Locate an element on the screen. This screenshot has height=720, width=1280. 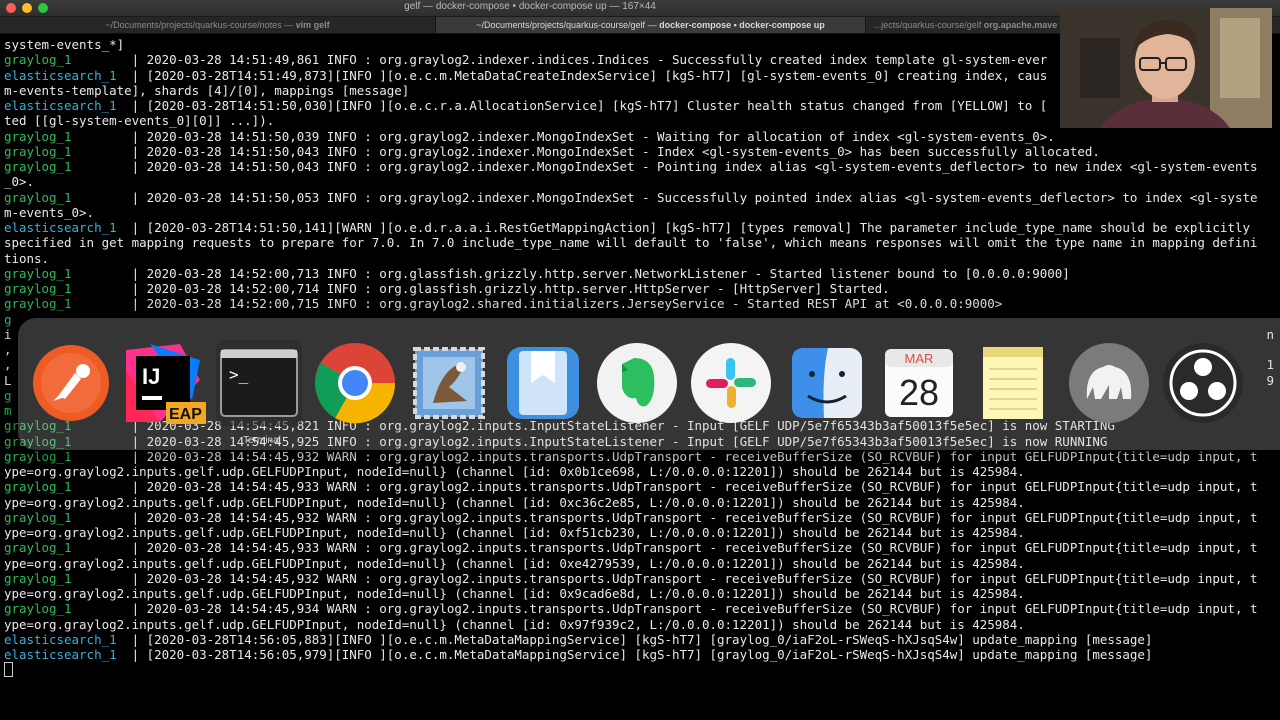
calendar-icon: MAR 28 is located at coordinates (919, 383).